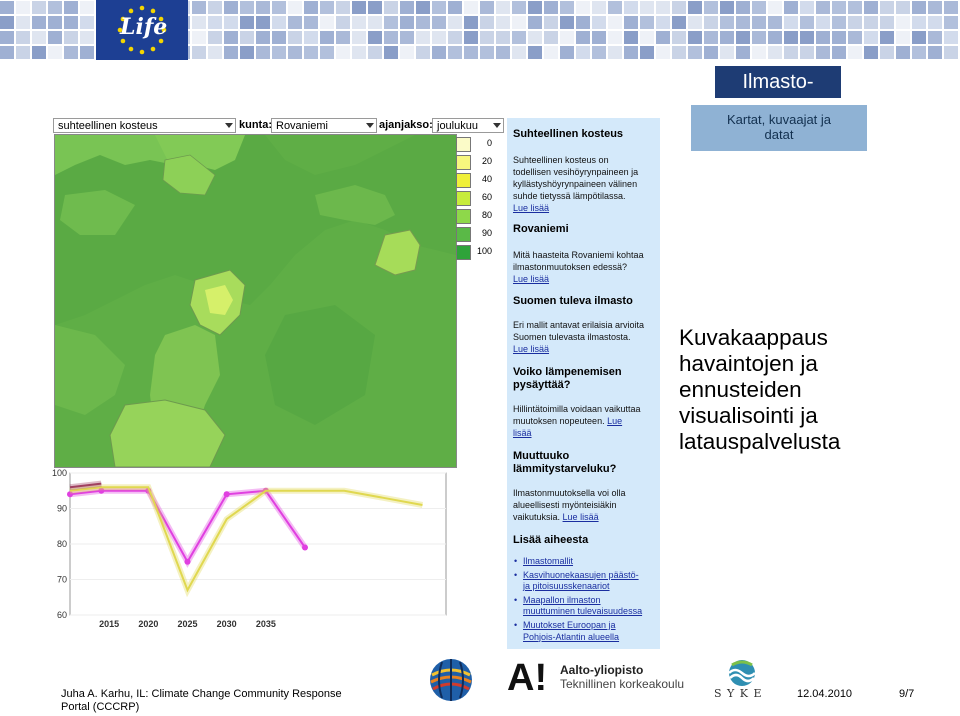 This screenshot has width=960, height=716. Describe the element at coordinates (591, 576) in the screenshot. I see `topic-link: Kasvihuonekaasujen päästö-` at that location.